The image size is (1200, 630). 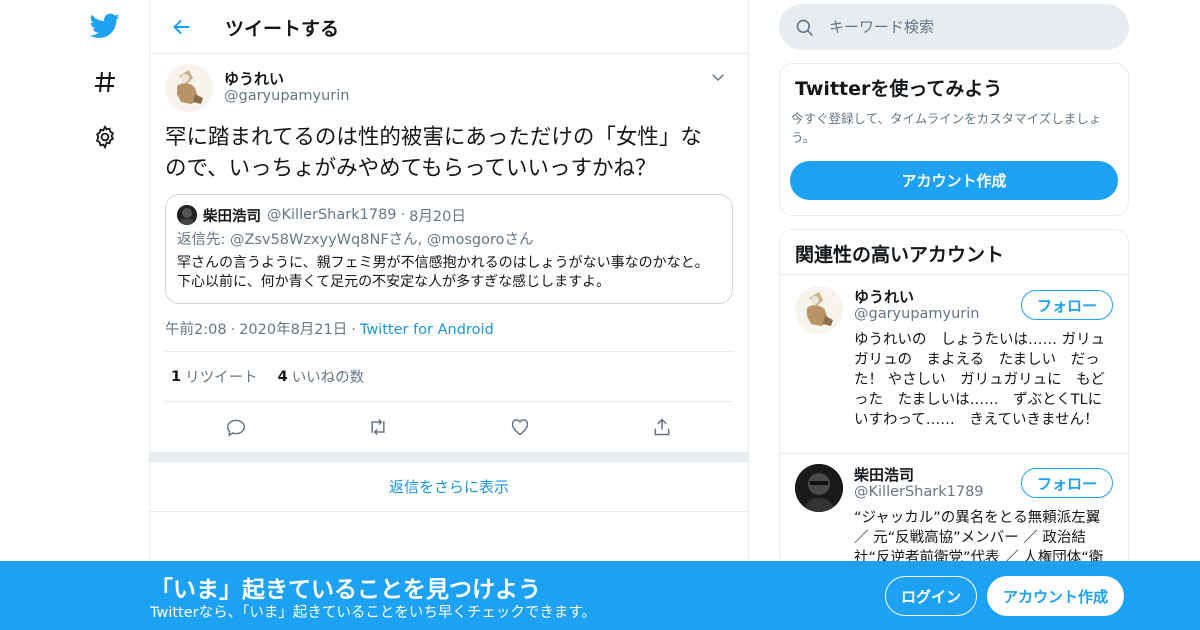 I want to click on quote-author-handle: @KillerShark1789, so click(x=332, y=215).